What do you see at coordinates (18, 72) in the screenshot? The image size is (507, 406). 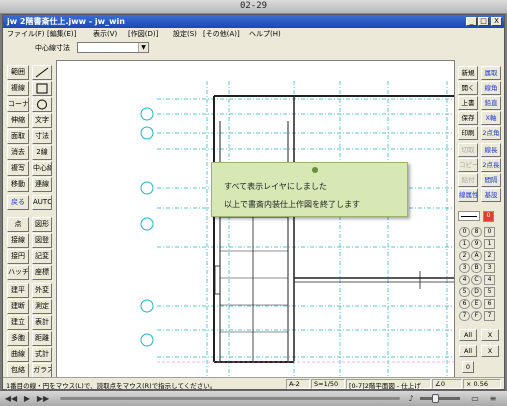 I see `tool-range: 範囲` at bounding box center [18, 72].